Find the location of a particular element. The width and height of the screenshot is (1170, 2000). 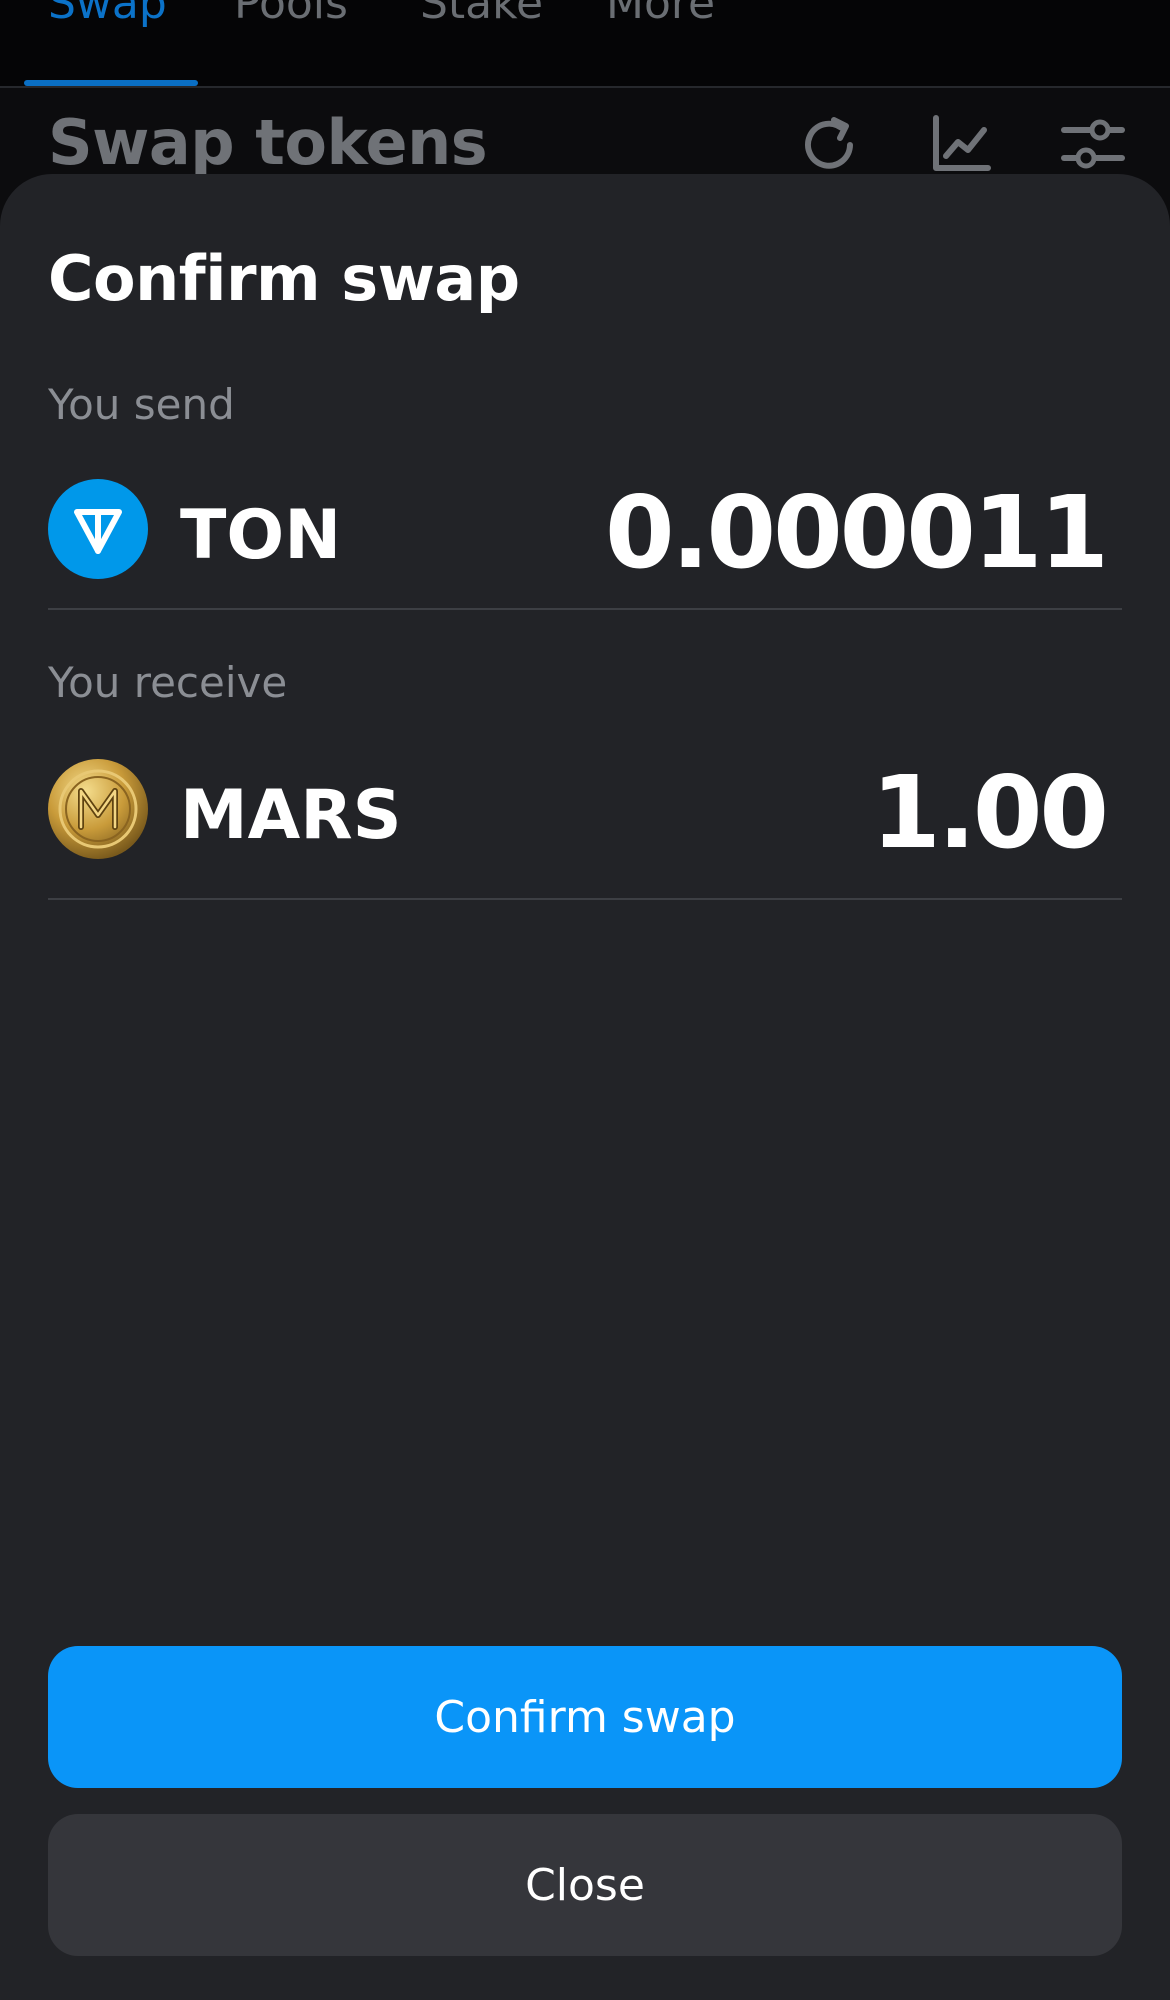

tab-more: More is located at coordinates (660, 14).